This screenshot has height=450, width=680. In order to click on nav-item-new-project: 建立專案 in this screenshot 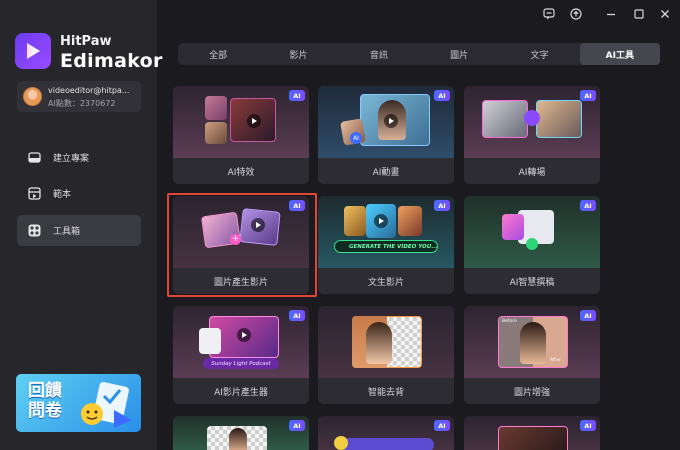, I will do `click(79, 157)`.